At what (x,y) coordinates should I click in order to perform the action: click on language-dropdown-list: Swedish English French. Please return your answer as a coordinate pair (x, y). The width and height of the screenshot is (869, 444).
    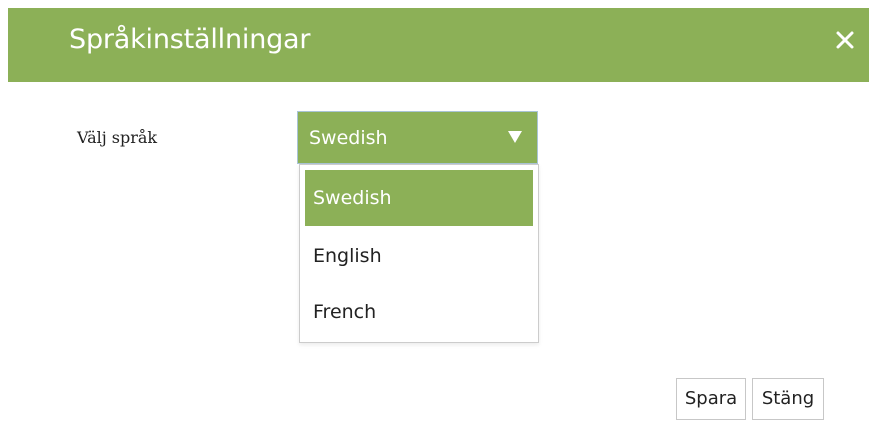
    Looking at the image, I should click on (419, 253).